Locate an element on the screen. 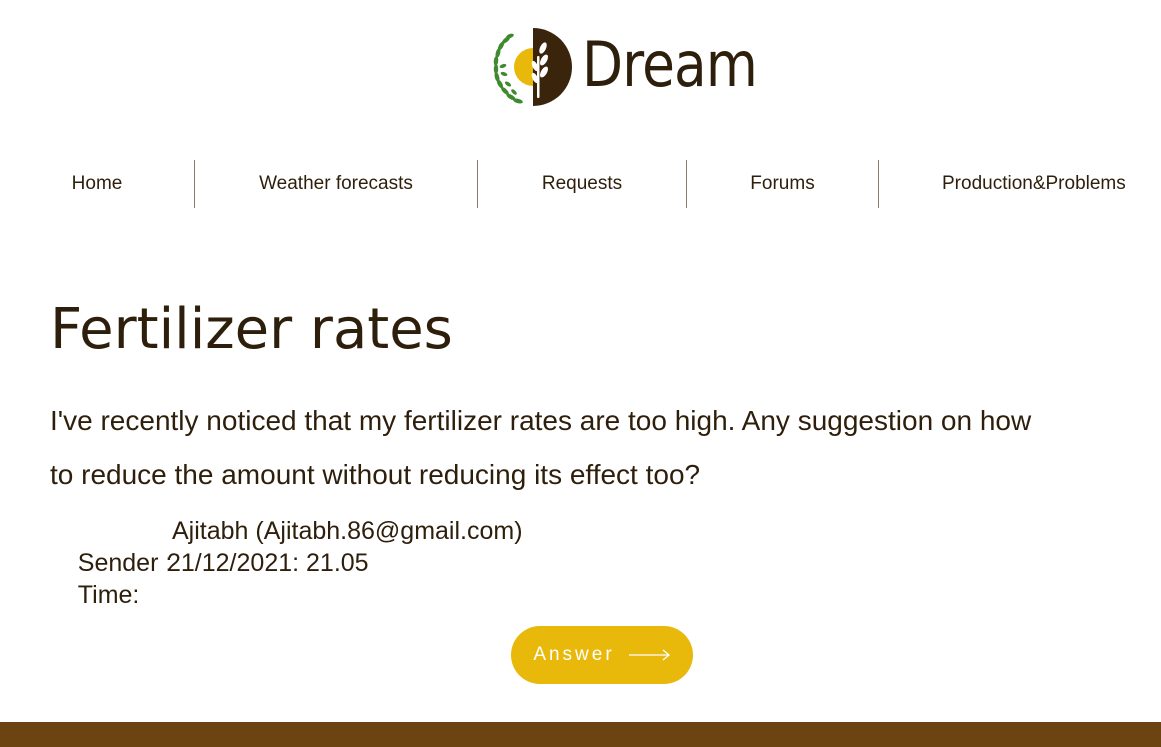  nav-item-forums: Forums is located at coordinates (782, 184).